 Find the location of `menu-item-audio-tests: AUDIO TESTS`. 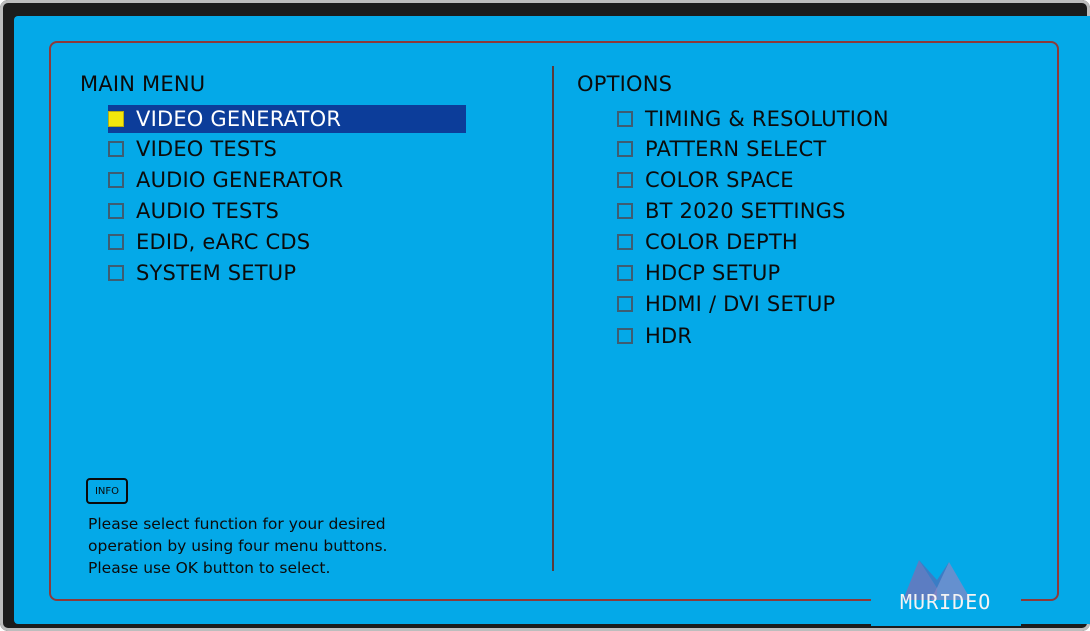

menu-item-audio-tests: AUDIO TESTS is located at coordinates (193, 211).